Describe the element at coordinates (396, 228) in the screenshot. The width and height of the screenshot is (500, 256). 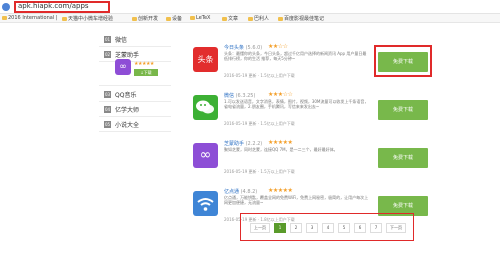
I see `next-page-button: 下一页` at that location.